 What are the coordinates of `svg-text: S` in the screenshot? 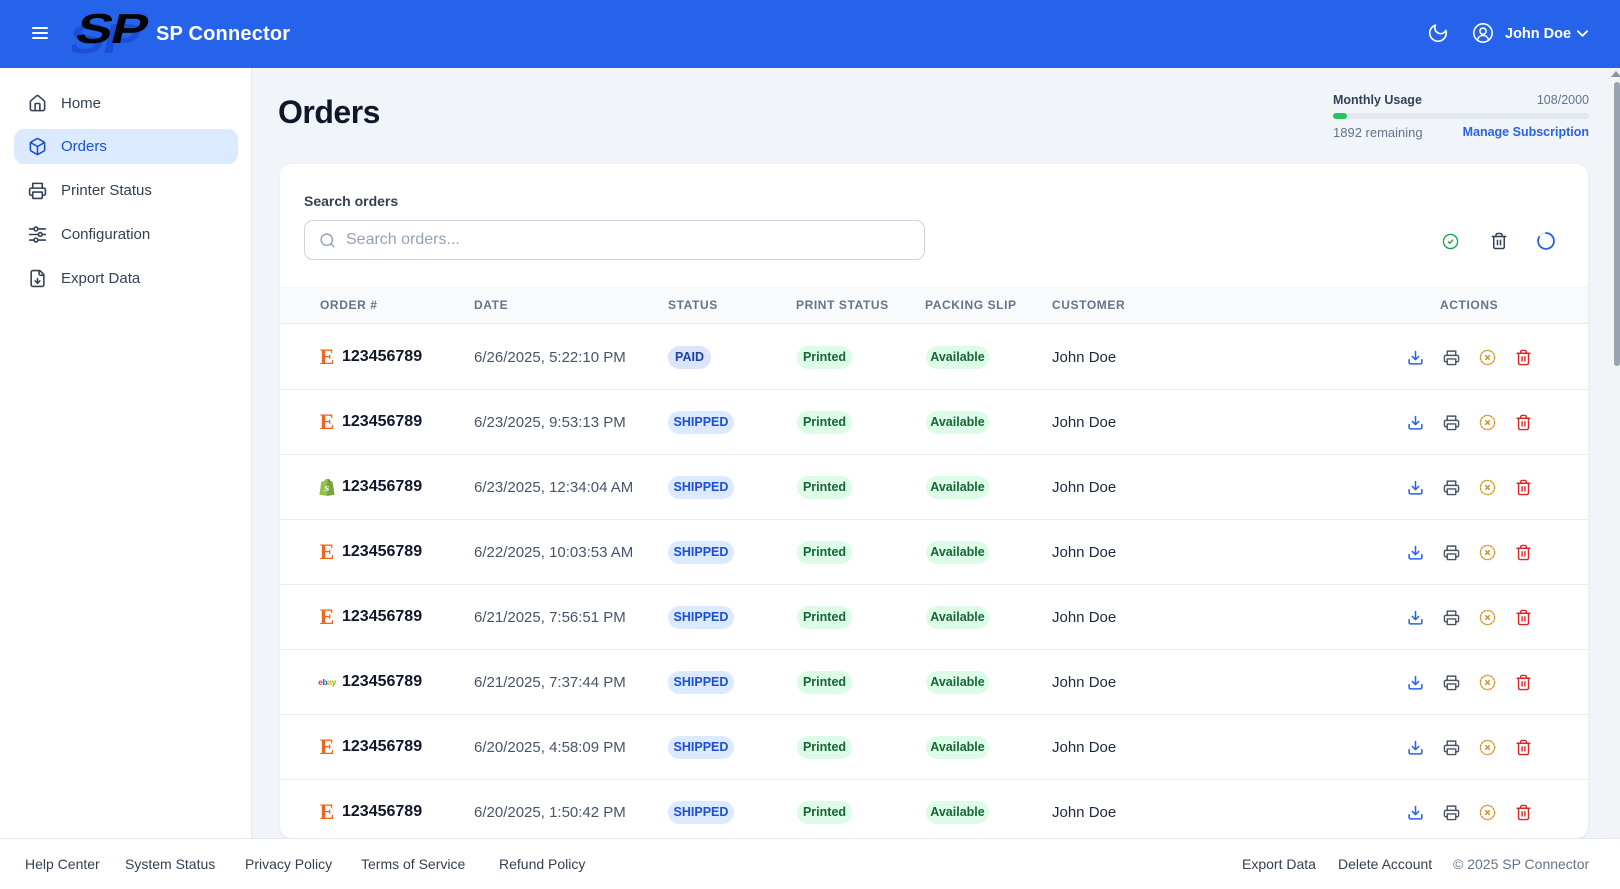 It's located at (327, 488).